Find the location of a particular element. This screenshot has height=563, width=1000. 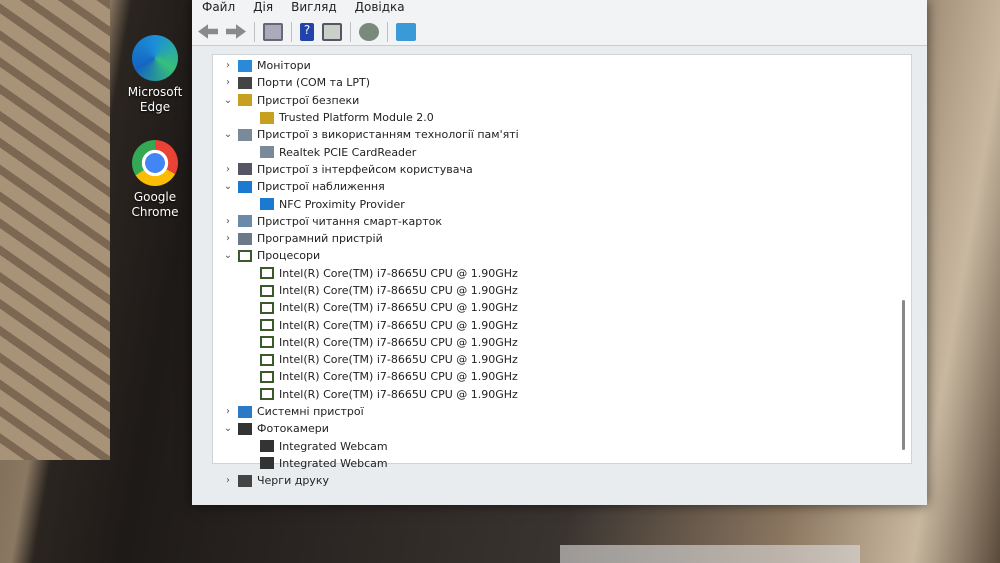

taskbar is located at coordinates (710, 554).